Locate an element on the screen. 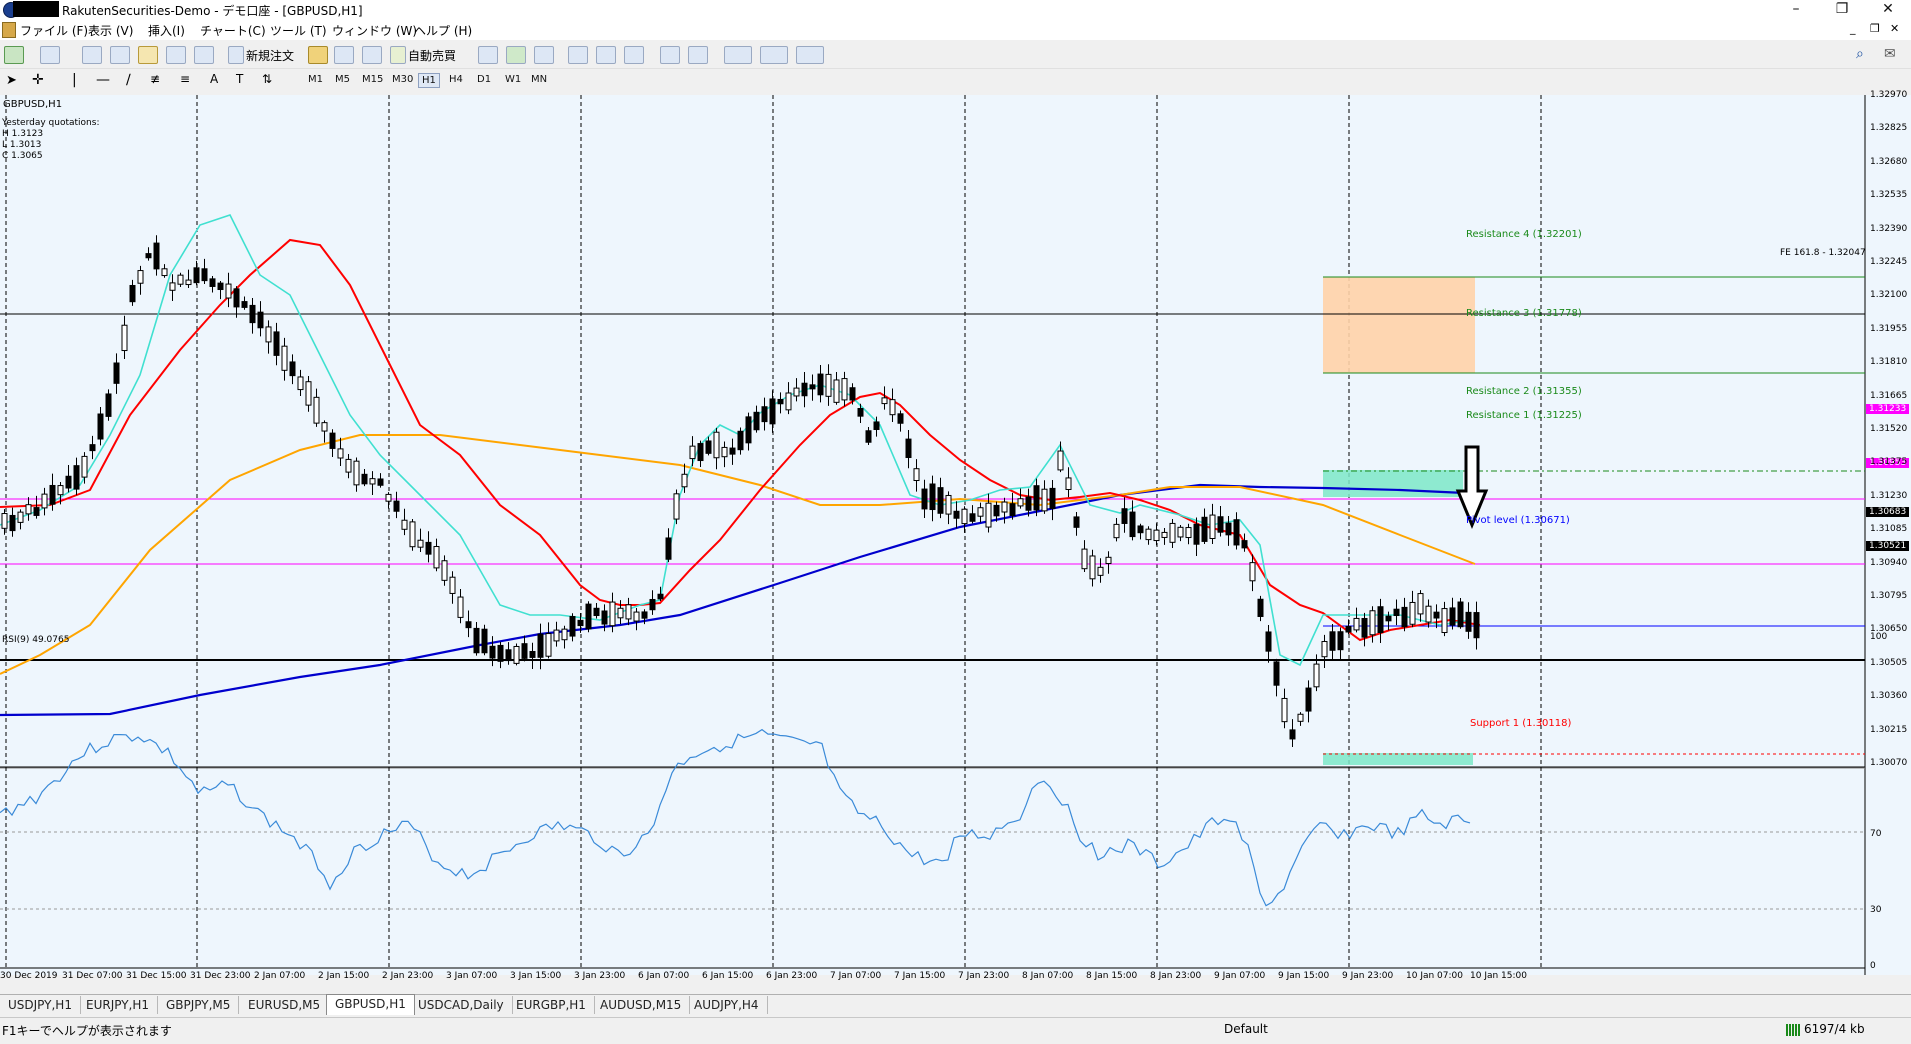 This screenshot has height=1044, width=1911. menu-file: ファイル (F) is located at coordinates (54, 30).